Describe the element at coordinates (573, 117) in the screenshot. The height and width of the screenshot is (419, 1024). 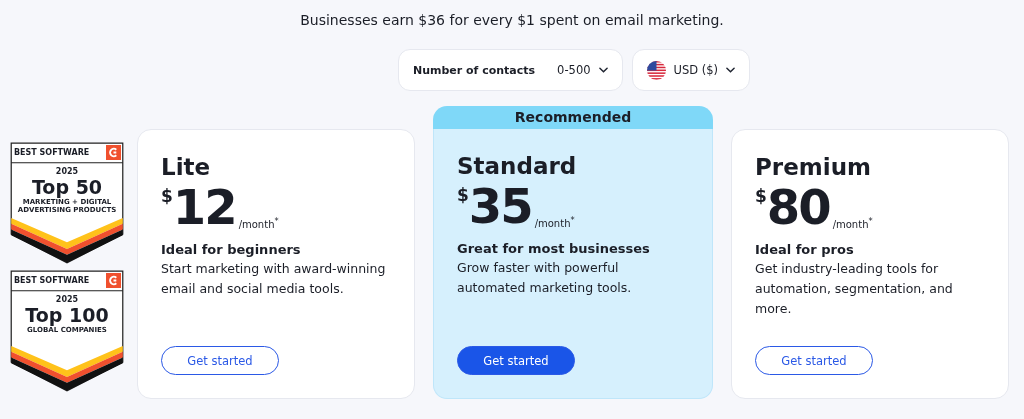
I see `recommended-ribbon: Recommended` at that location.